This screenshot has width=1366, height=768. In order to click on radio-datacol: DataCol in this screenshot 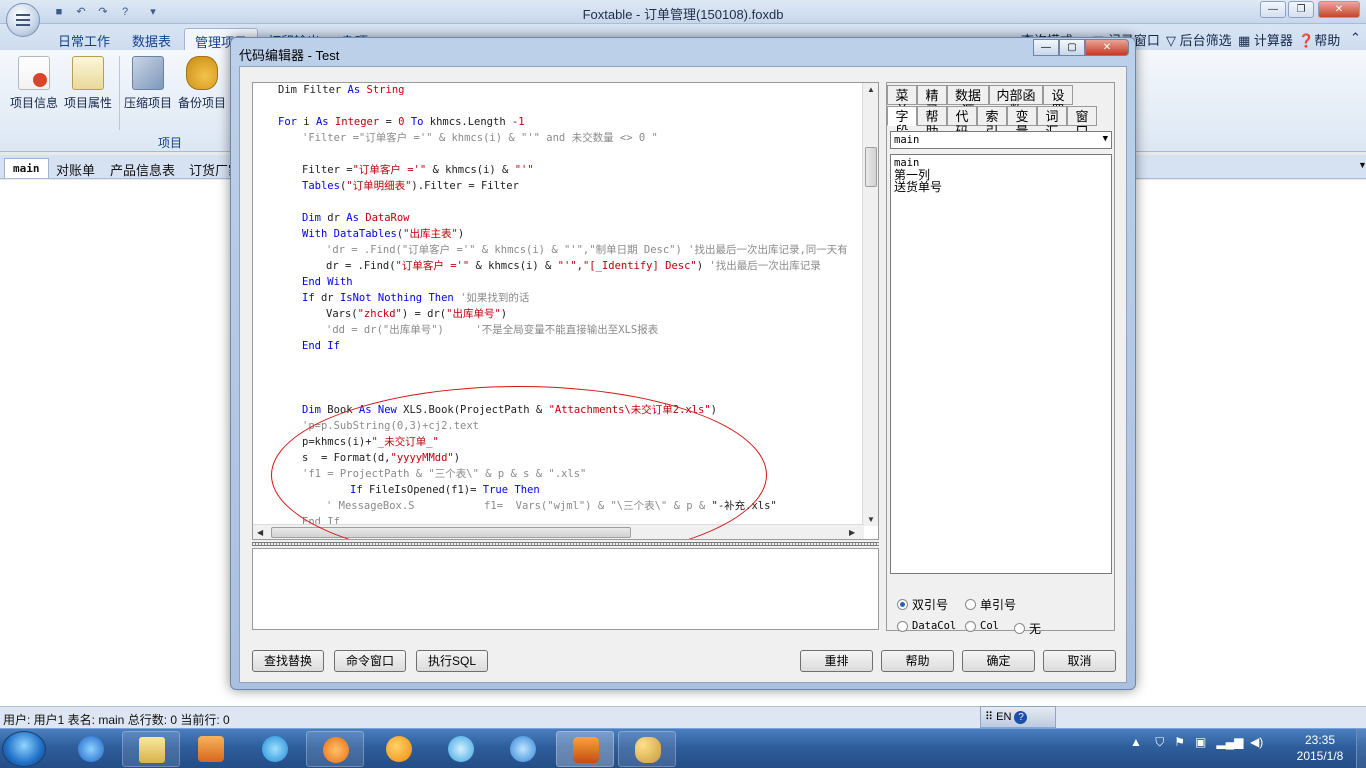, I will do `click(926, 626)`.